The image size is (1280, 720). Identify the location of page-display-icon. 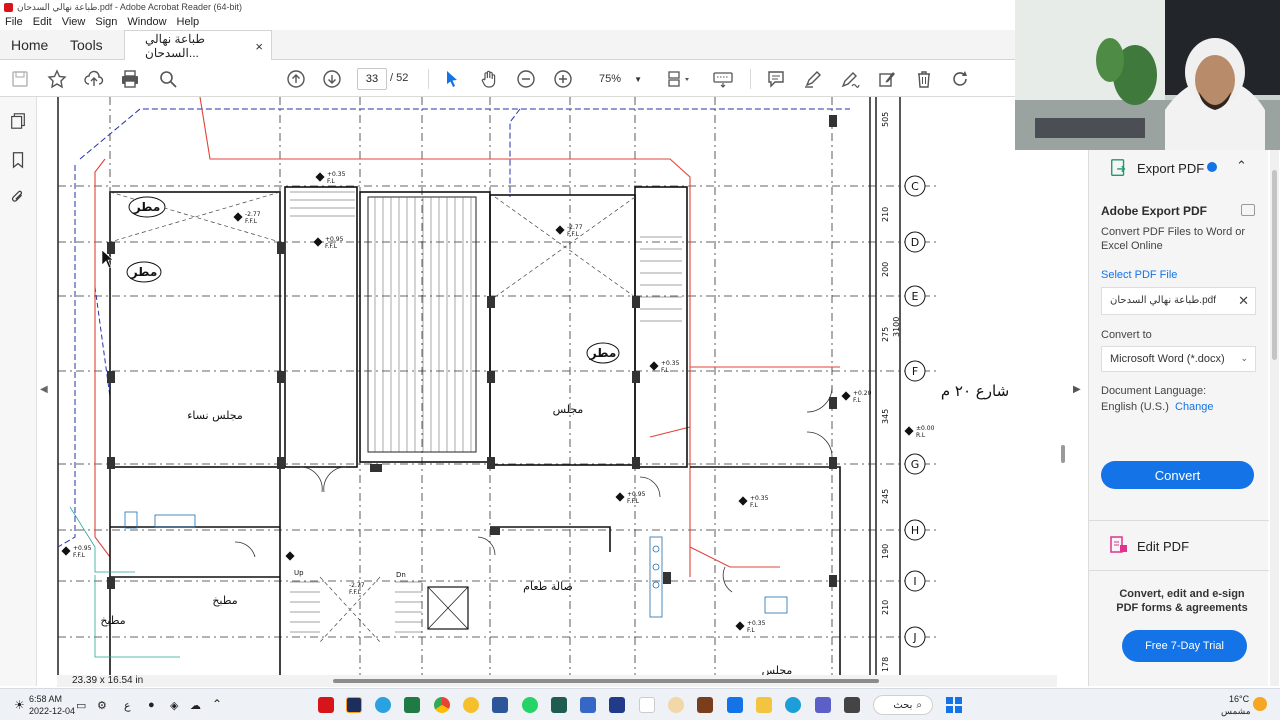
(679, 79).